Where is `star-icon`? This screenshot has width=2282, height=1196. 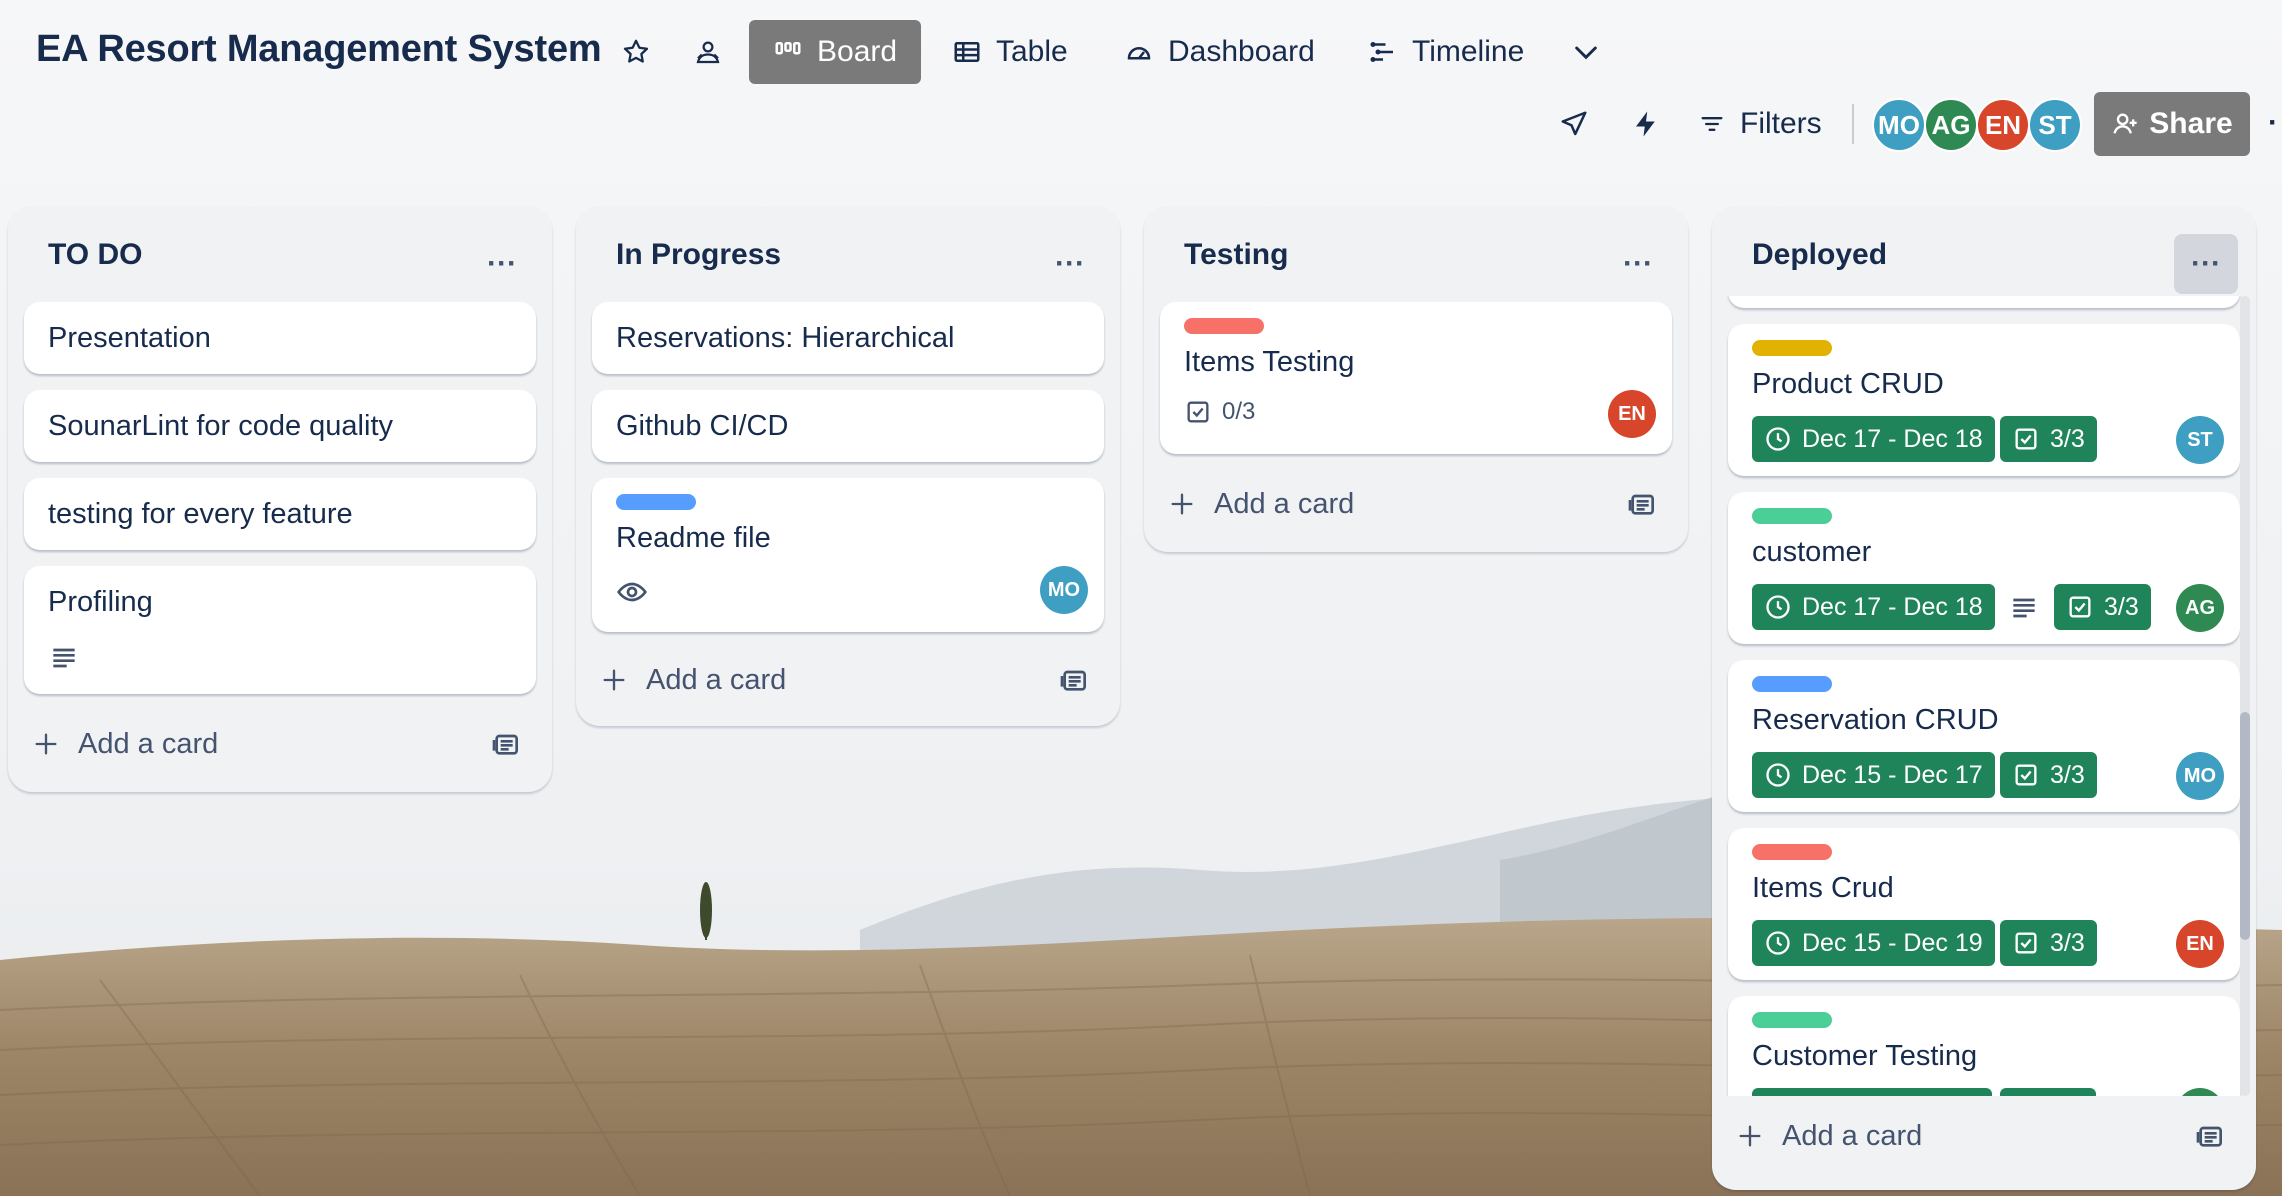 star-icon is located at coordinates (636, 52).